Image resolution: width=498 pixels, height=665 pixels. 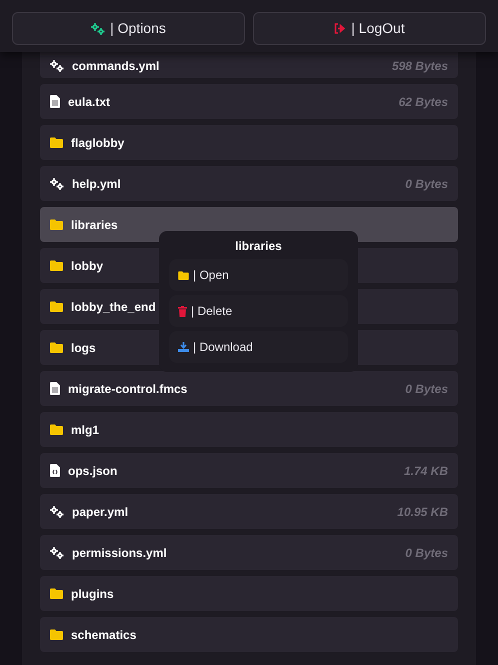 What do you see at coordinates (249, 511) in the screenshot?
I see `file-row: paper.yml 10.95 KB` at bounding box center [249, 511].